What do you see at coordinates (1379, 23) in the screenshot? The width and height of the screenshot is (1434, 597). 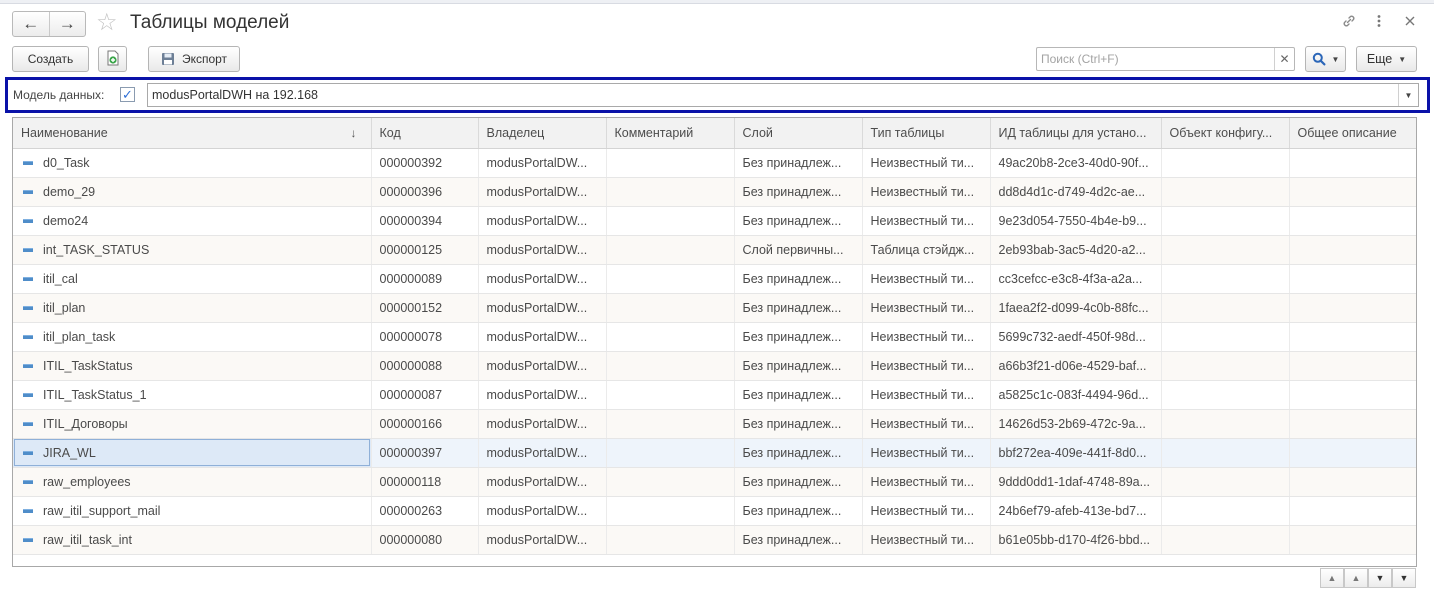 I see `more-vertical-icon` at bounding box center [1379, 23].